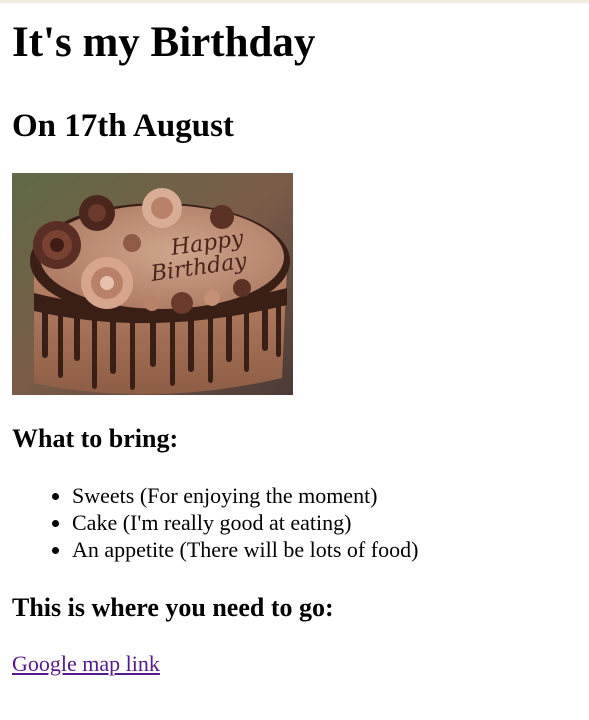 The image size is (589, 720). Describe the element at coordinates (152, 284) in the screenshot. I see `birthday-cake-image: Happy Birthday` at that location.